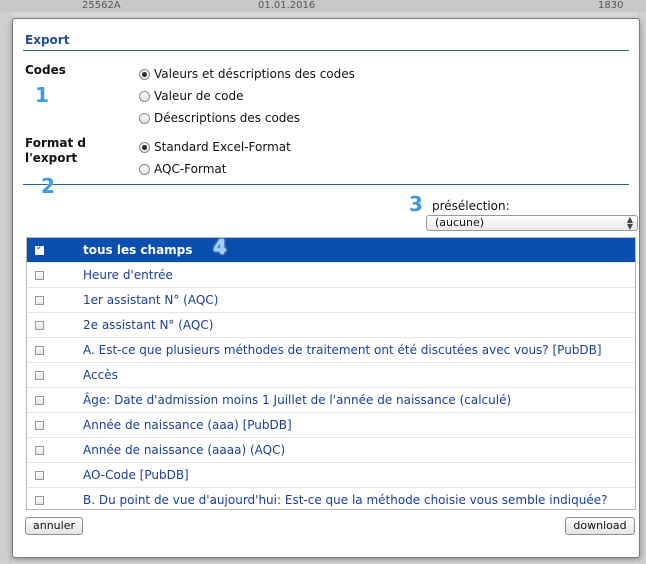 Image resolution: width=646 pixels, height=564 pixels. Describe the element at coordinates (222, 147) in the screenshot. I see `radio-label: Standard Excel-Format` at that location.